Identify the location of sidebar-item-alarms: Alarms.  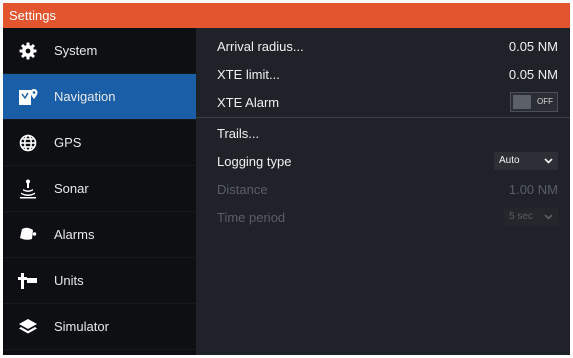
(99, 235).